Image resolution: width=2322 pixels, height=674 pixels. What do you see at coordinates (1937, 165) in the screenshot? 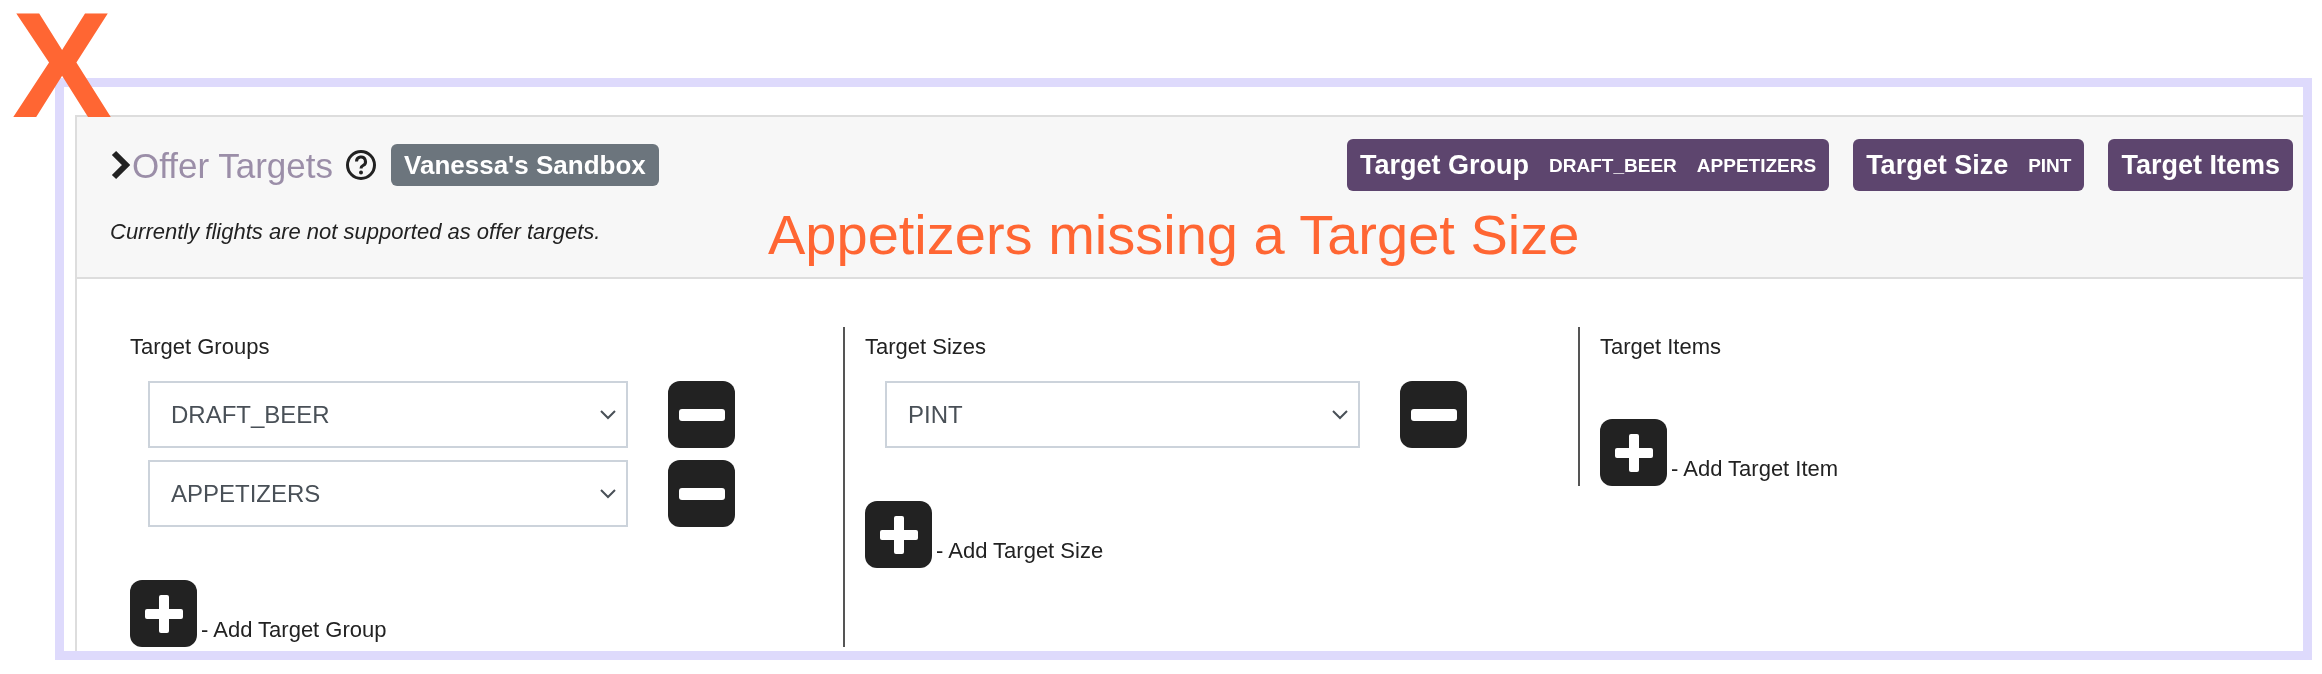
I see `badge-label: Target Size` at bounding box center [1937, 165].